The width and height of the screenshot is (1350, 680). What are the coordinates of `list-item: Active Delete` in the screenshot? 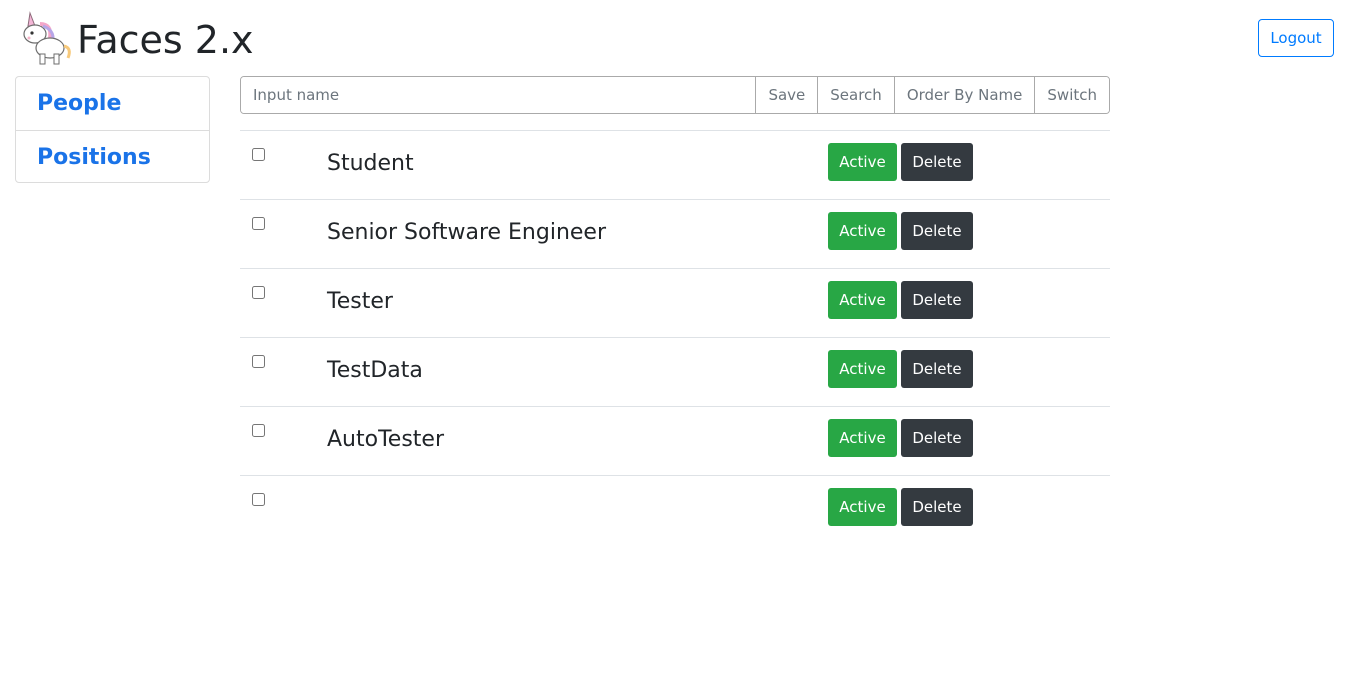 It's located at (675, 509).